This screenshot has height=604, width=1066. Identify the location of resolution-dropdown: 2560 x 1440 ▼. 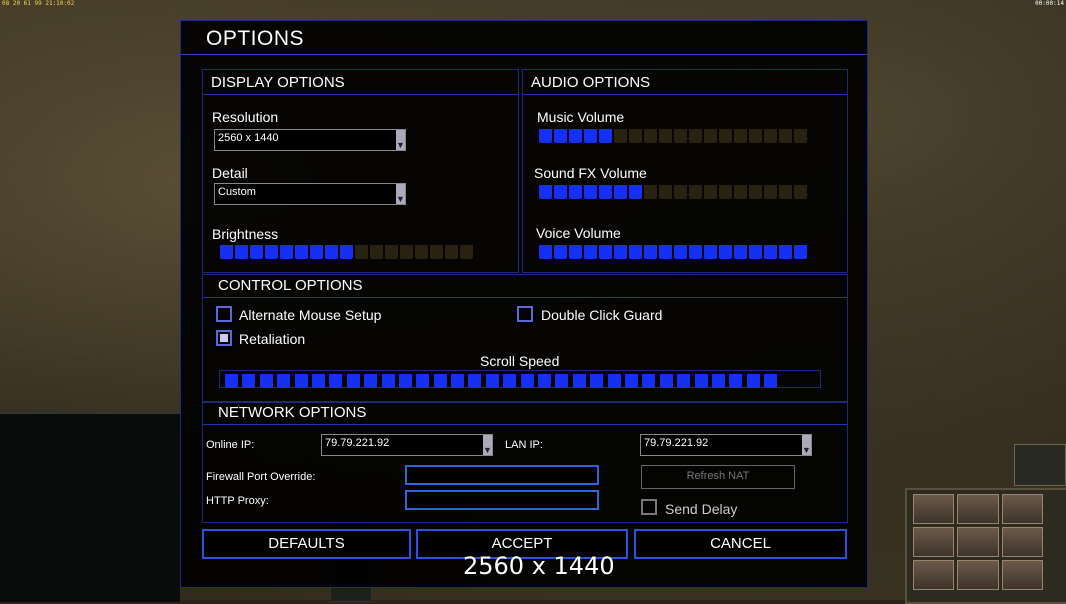
(310, 140).